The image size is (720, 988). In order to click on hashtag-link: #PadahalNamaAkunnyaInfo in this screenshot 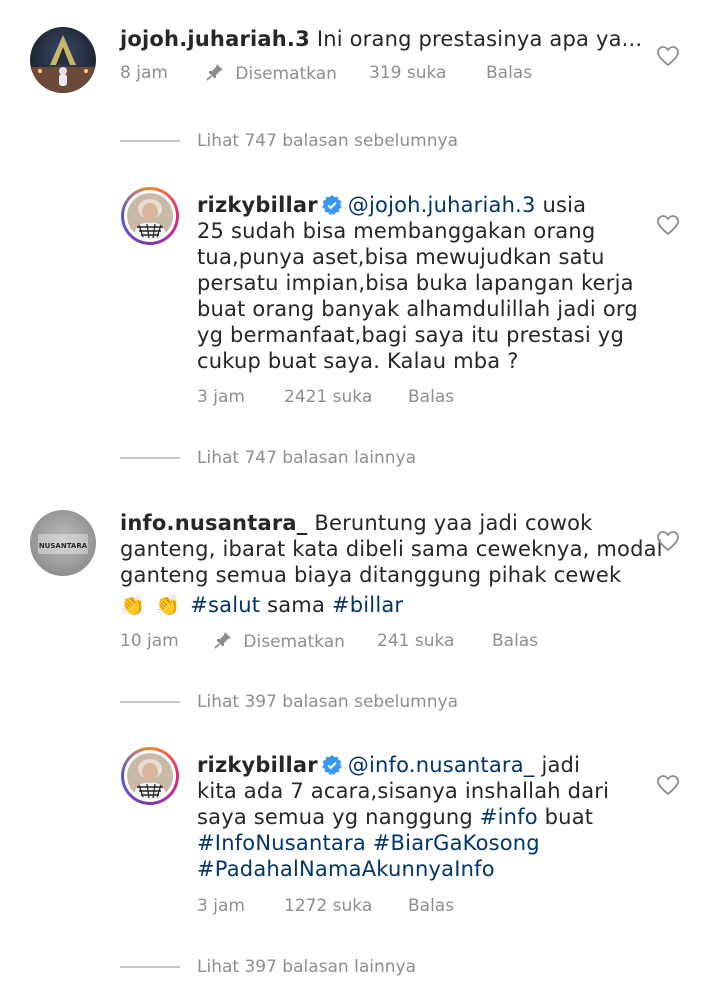, I will do `click(432, 869)`.